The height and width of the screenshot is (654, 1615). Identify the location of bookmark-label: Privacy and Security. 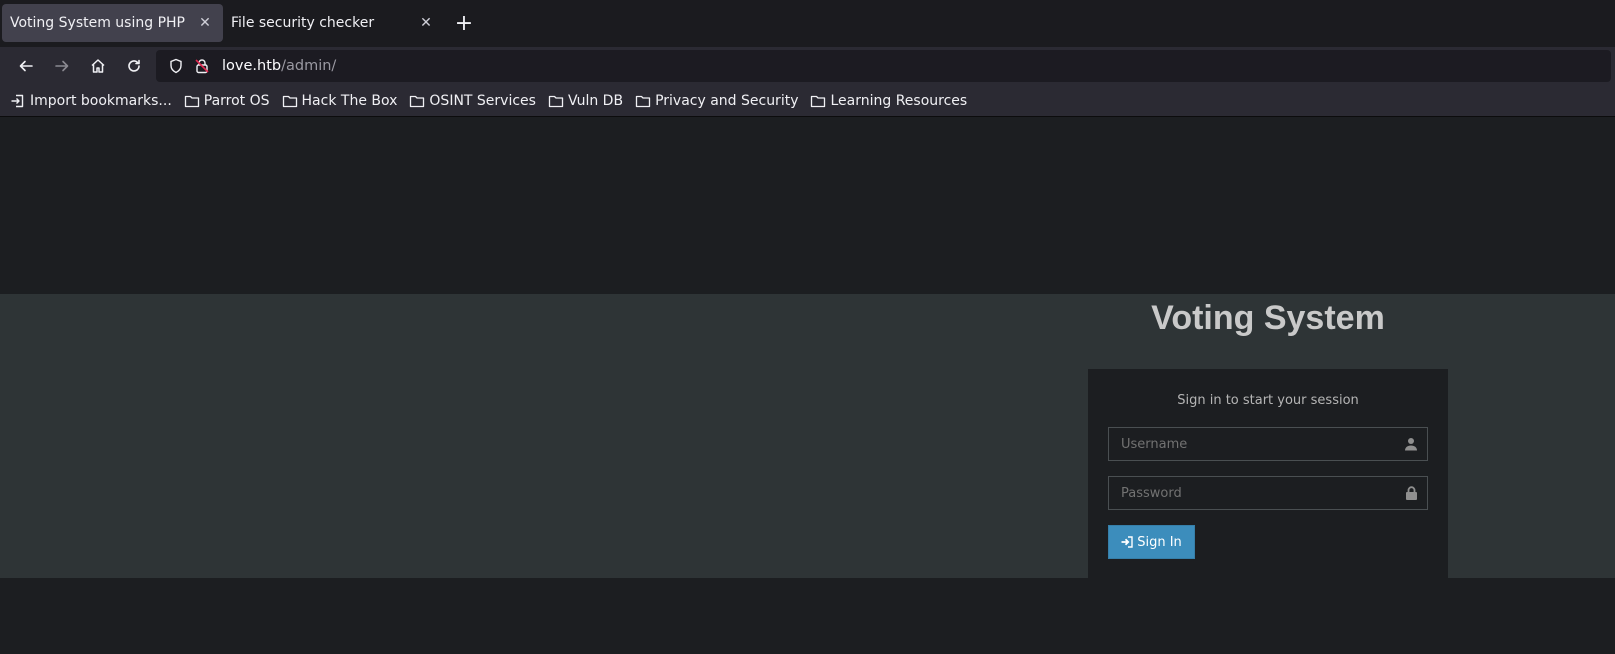
(727, 100).